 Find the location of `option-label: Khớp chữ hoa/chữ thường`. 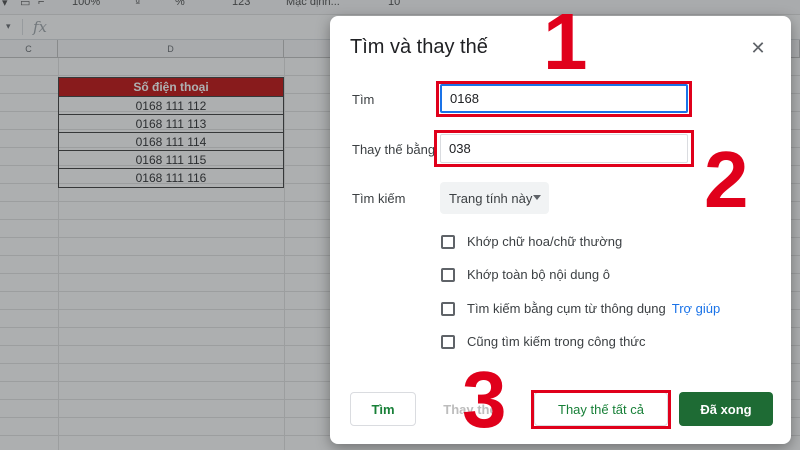

option-label: Khớp chữ hoa/chữ thường is located at coordinates (545, 241).